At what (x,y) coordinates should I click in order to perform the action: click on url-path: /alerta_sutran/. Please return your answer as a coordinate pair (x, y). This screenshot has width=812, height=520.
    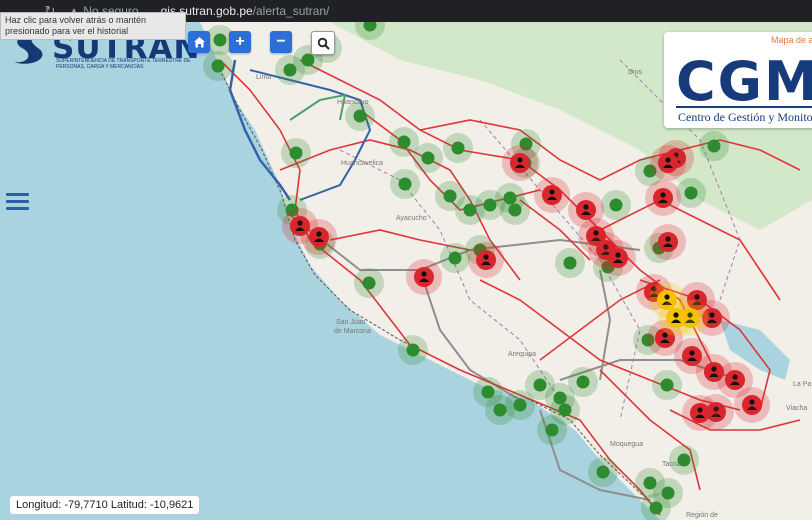
    Looking at the image, I should click on (291, 11).